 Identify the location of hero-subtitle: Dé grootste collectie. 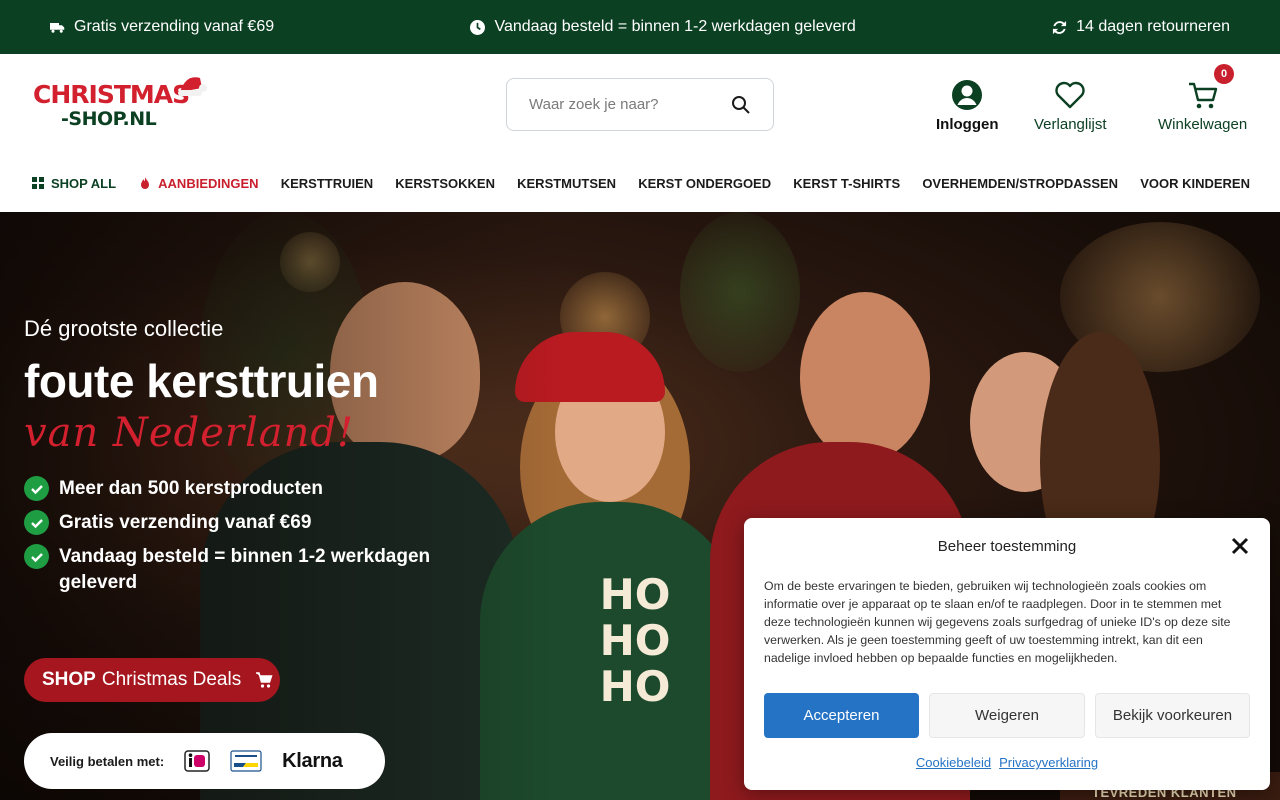
(124, 328).